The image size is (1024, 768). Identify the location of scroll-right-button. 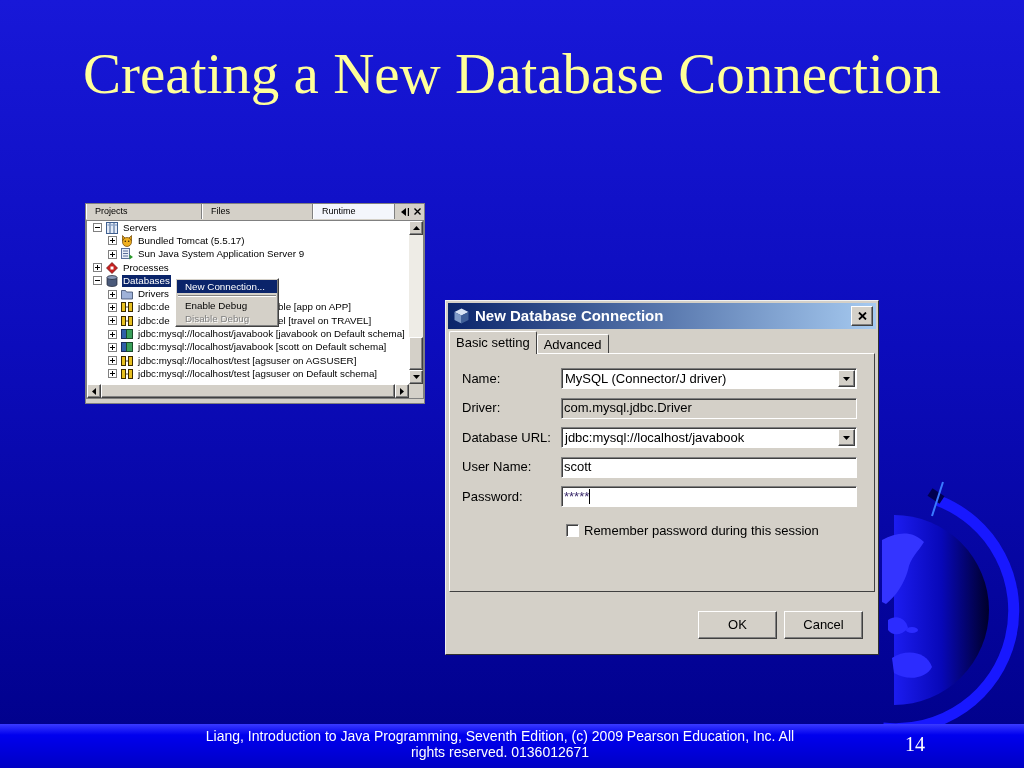
(402, 391).